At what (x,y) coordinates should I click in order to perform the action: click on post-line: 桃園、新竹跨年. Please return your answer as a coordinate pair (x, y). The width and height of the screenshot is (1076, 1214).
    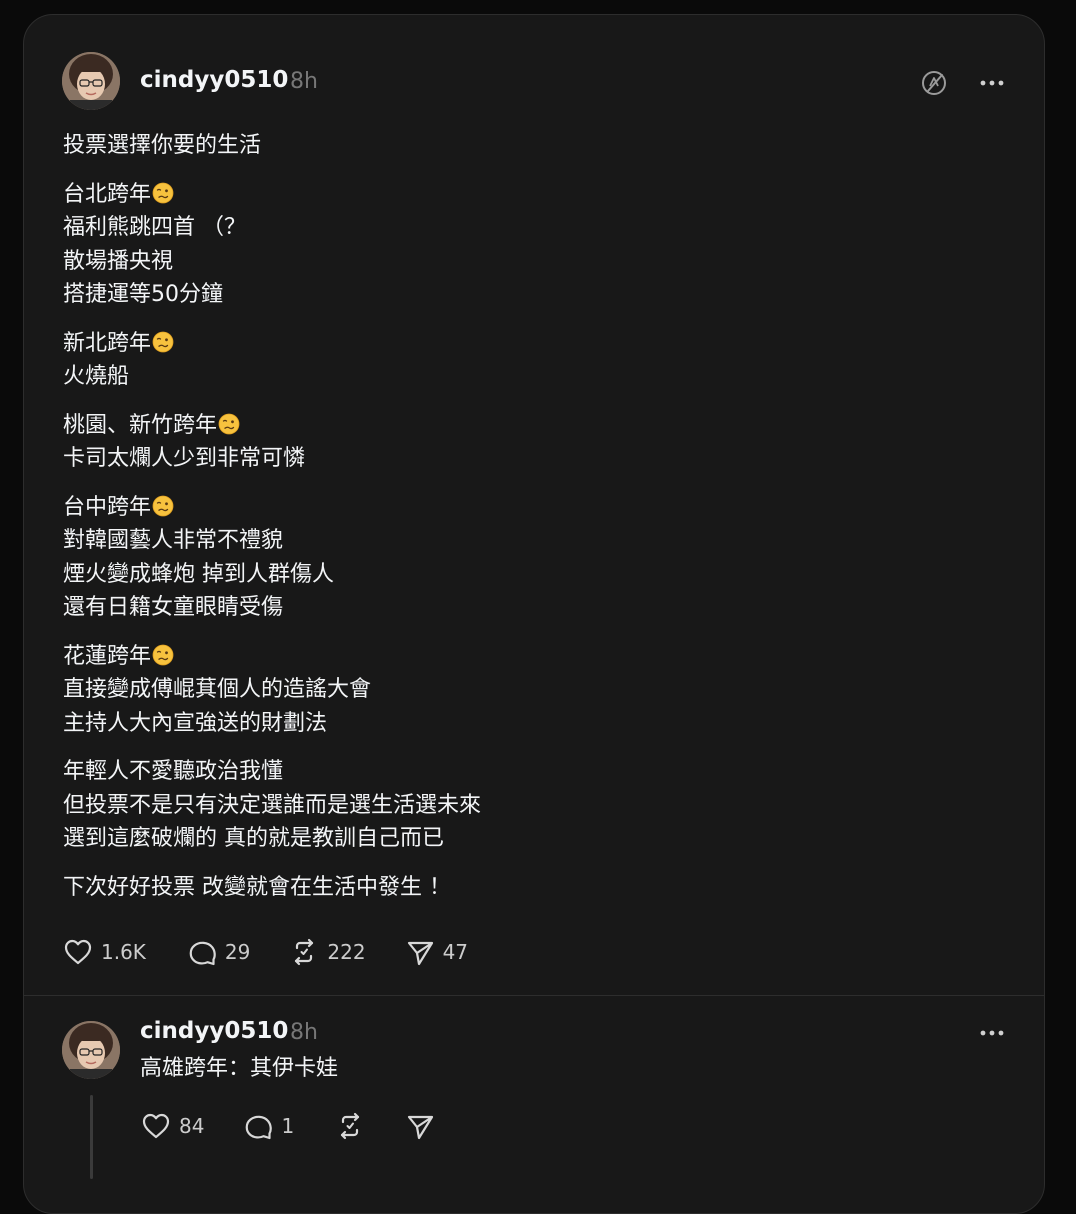
    Looking at the image, I should click on (533, 426).